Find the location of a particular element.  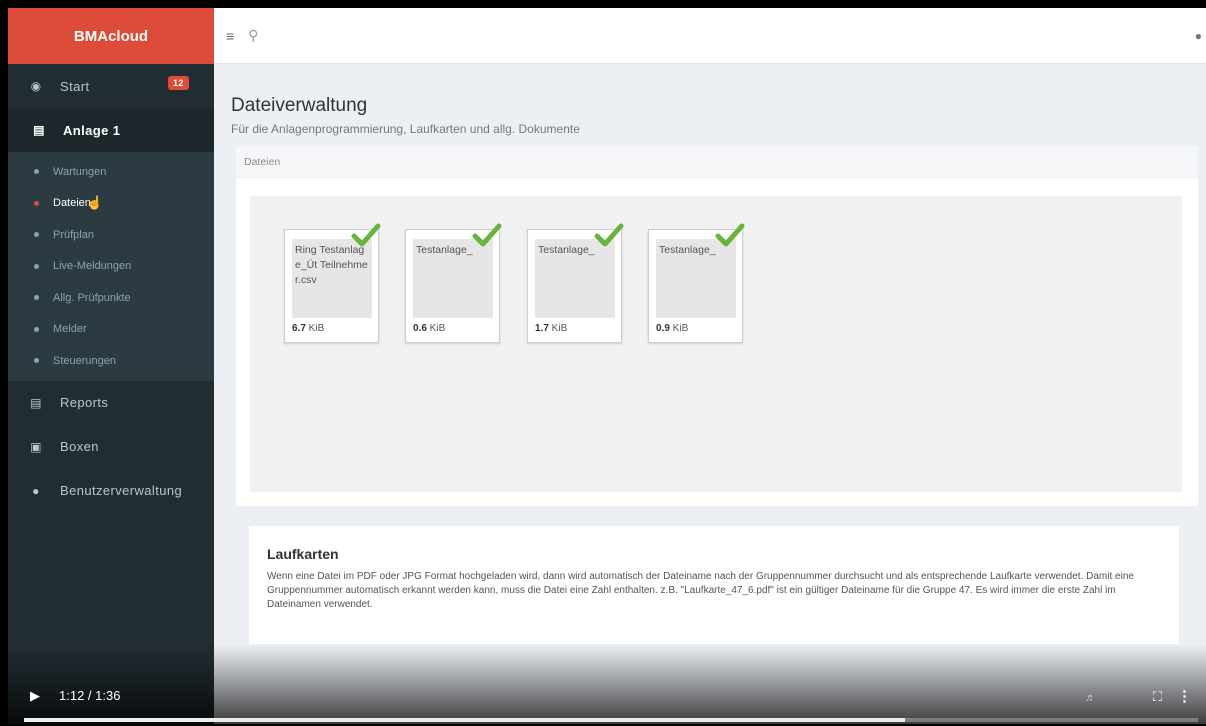

sidebar-item-reports: ▤ Reports is located at coordinates (111, 403).